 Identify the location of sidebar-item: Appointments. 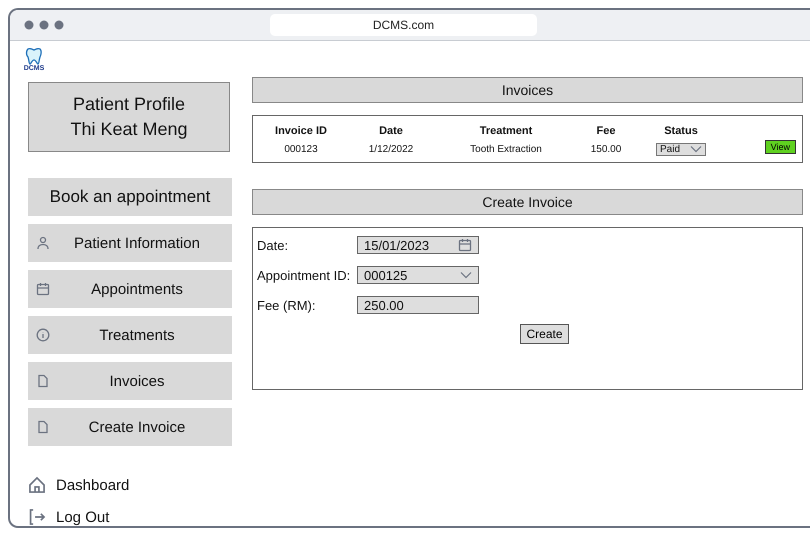
(130, 289).